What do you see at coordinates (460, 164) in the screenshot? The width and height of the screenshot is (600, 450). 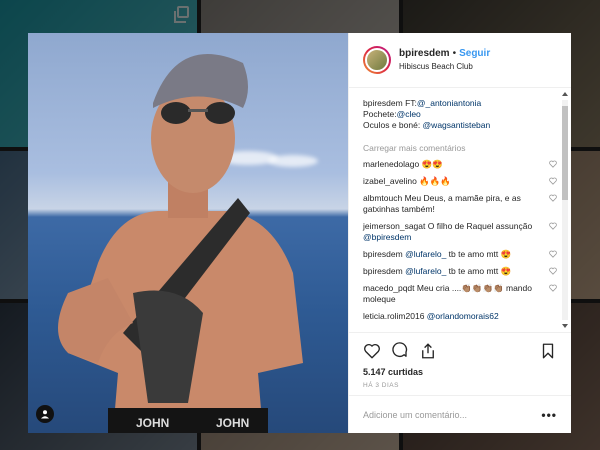 I see `comment-item: marlenedolago 😍😍` at bounding box center [460, 164].